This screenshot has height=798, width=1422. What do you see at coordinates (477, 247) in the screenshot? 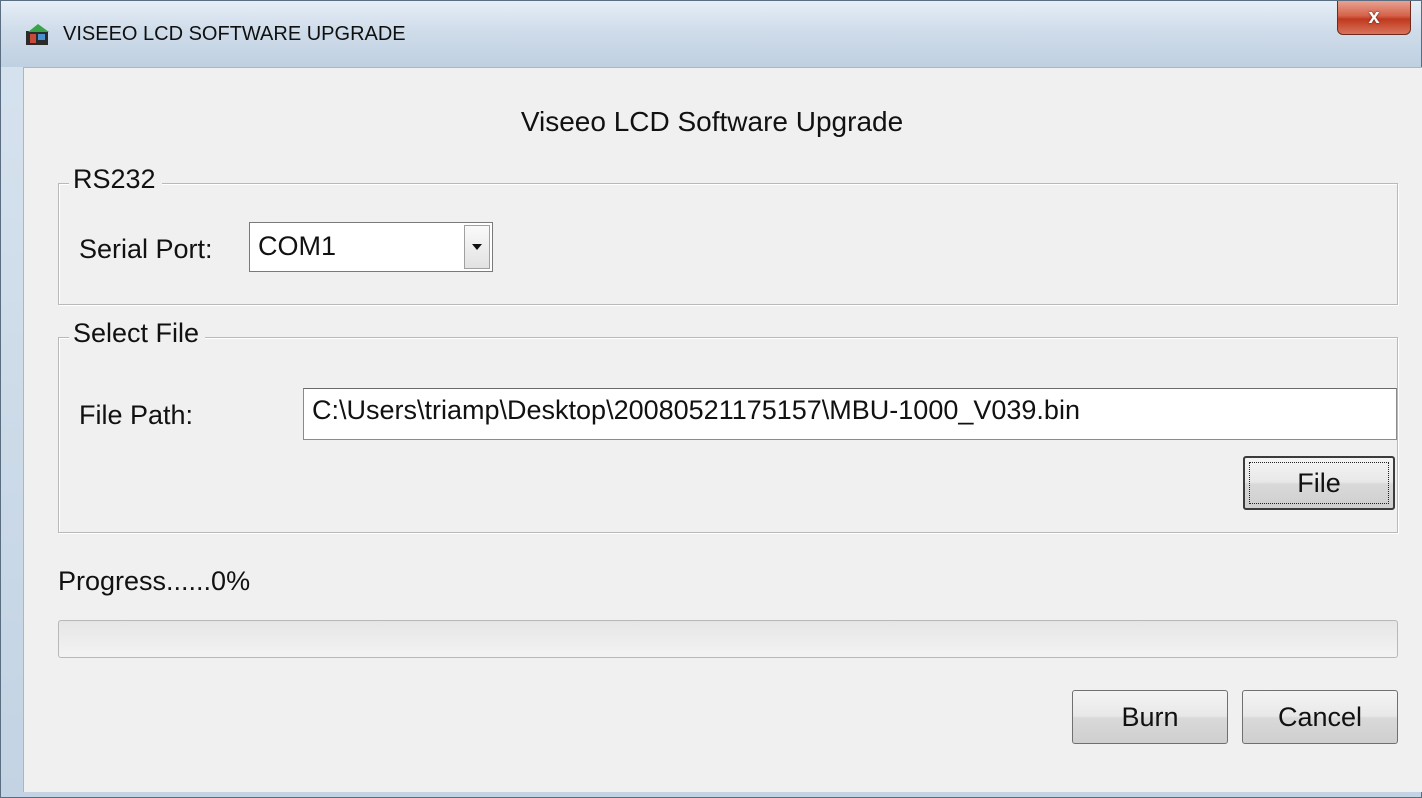
I see `chevron-down-icon` at bounding box center [477, 247].